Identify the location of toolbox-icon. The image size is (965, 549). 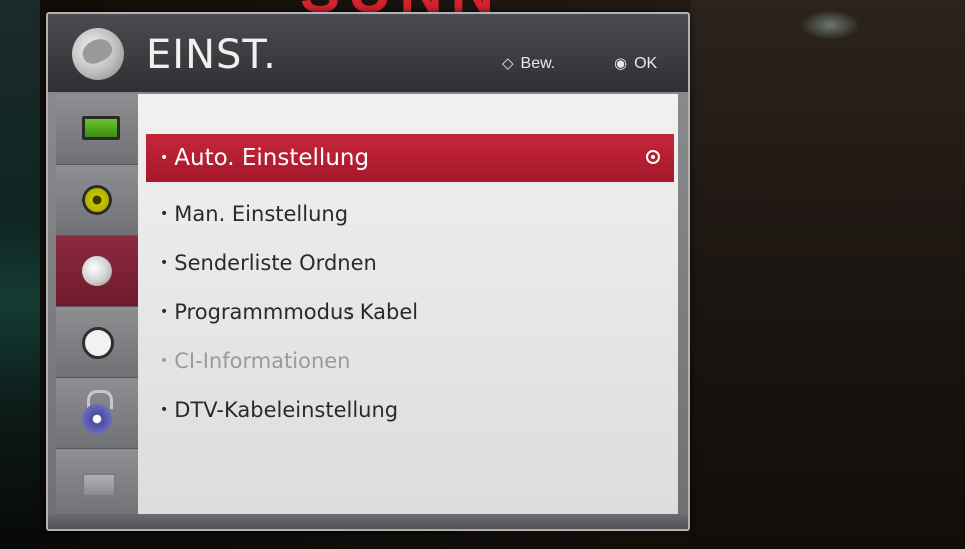
(99, 485).